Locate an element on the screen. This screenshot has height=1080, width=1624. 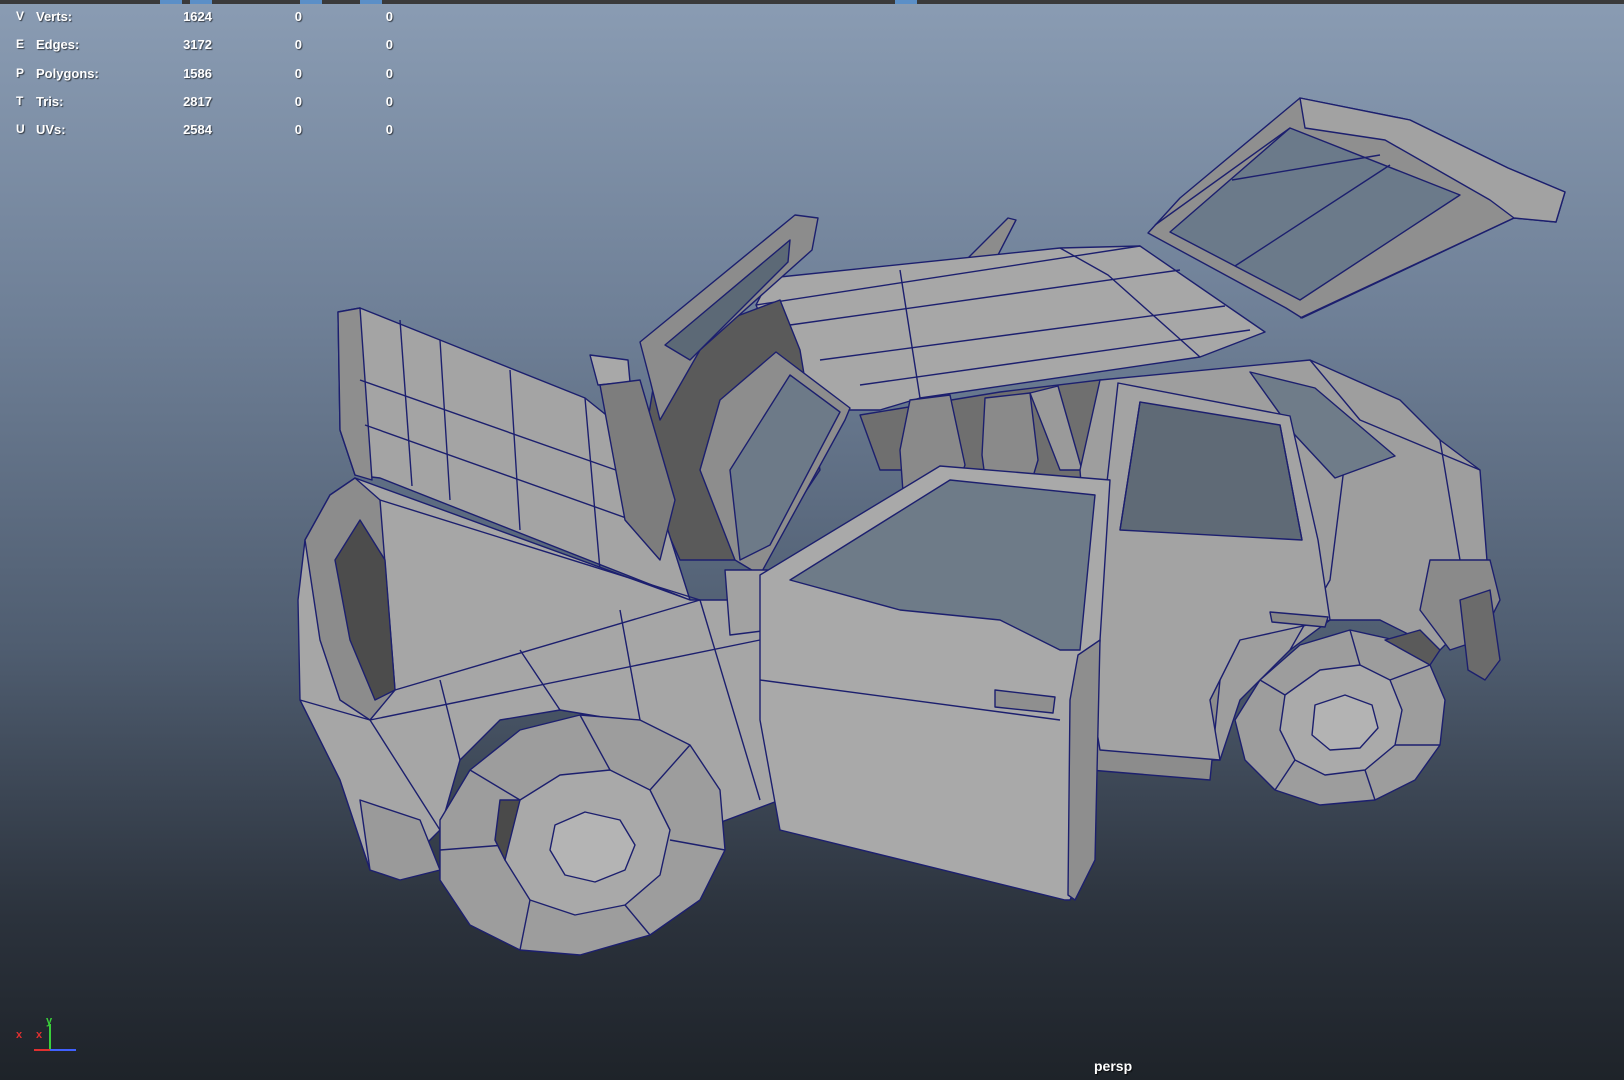
camera-name-label: persp is located at coordinates (1113, 1066).